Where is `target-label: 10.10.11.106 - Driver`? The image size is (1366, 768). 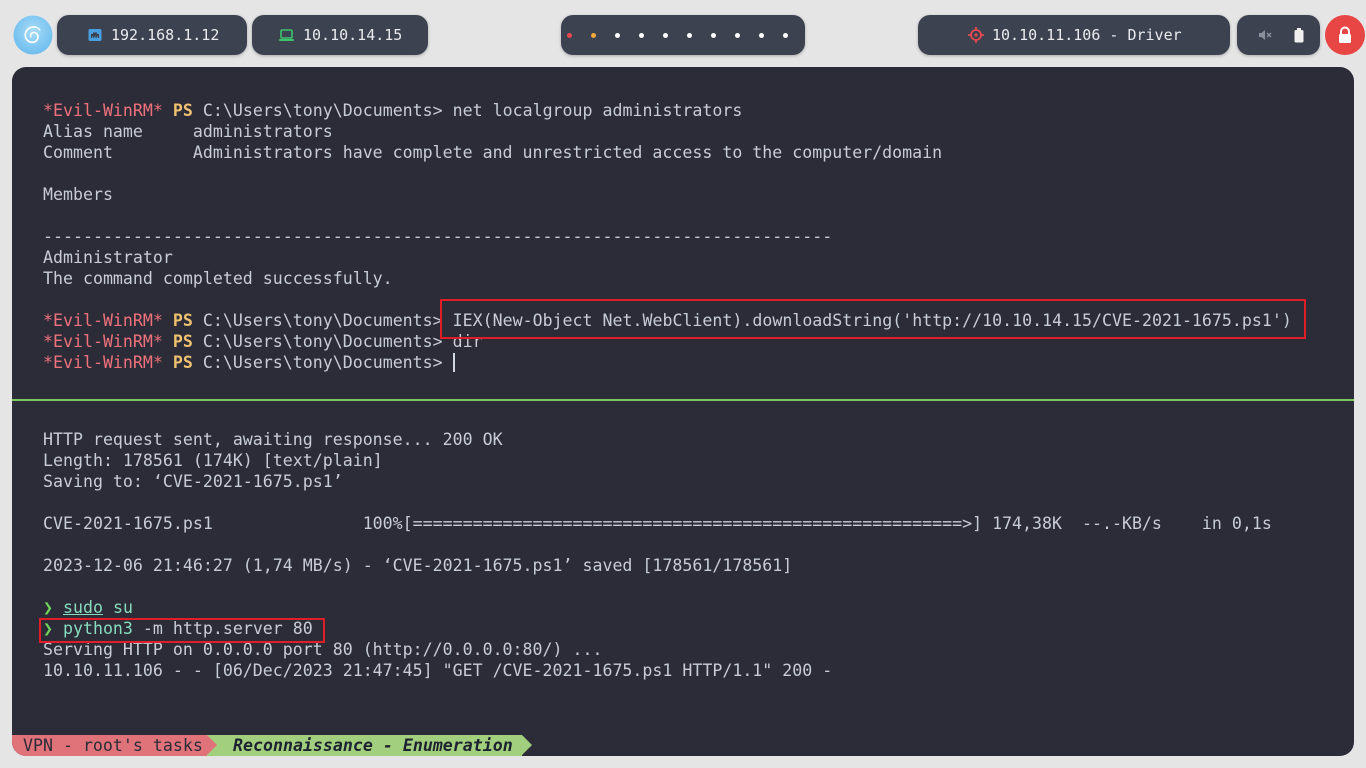 target-label: 10.10.11.106 - Driver is located at coordinates (1087, 35).